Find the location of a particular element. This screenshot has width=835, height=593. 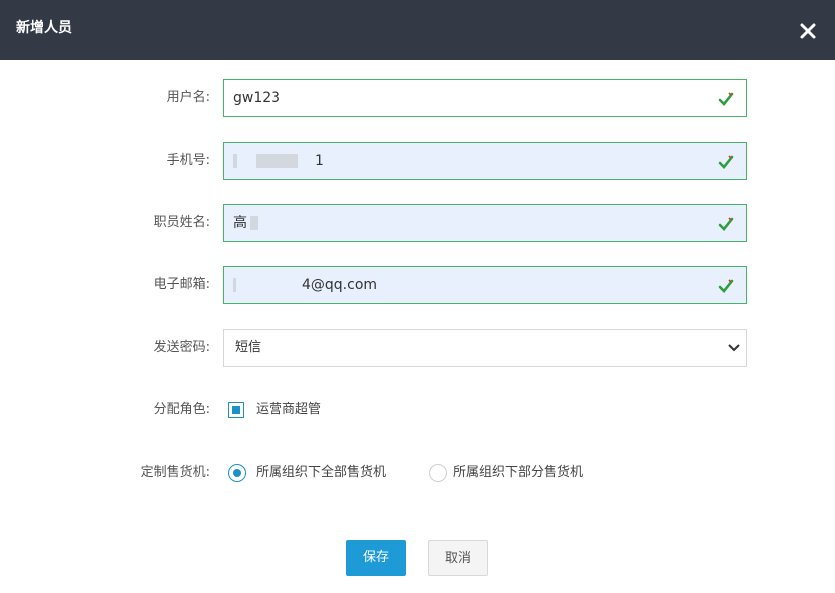

dialog-header: 新增人员 is located at coordinates (417, 30).